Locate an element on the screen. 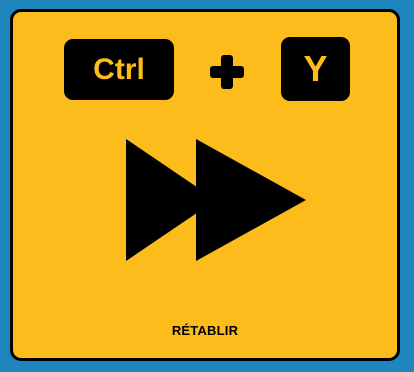 The height and width of the screenshot is (372, 414). y-key-label: Y is located at coordinates (315, 68).